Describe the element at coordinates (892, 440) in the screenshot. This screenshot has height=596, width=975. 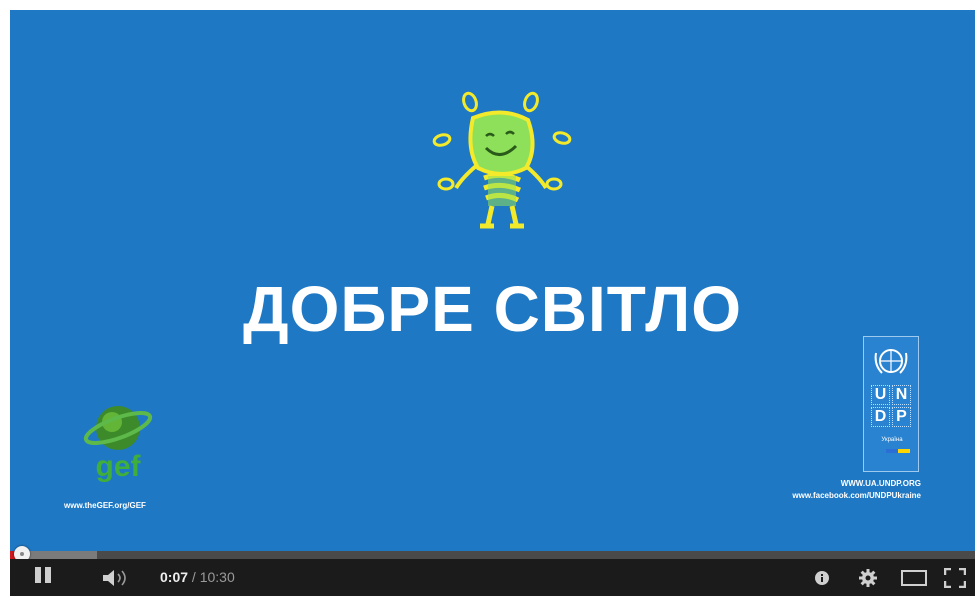
I see `undp-country-text: Україна` at that location.